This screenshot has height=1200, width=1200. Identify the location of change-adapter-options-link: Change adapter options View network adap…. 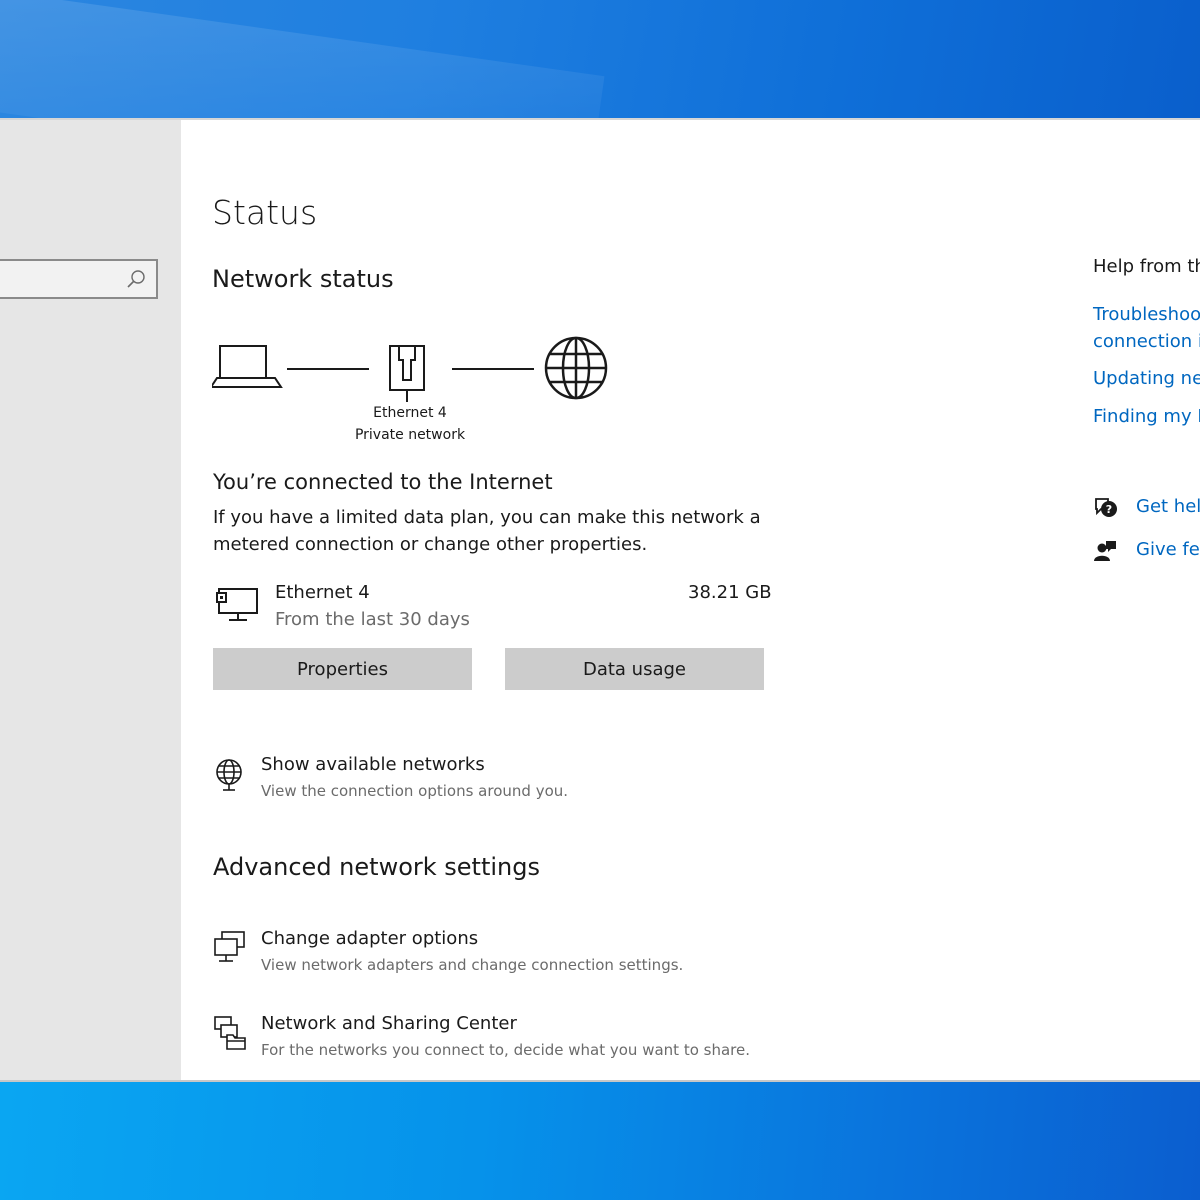
(493, 956).